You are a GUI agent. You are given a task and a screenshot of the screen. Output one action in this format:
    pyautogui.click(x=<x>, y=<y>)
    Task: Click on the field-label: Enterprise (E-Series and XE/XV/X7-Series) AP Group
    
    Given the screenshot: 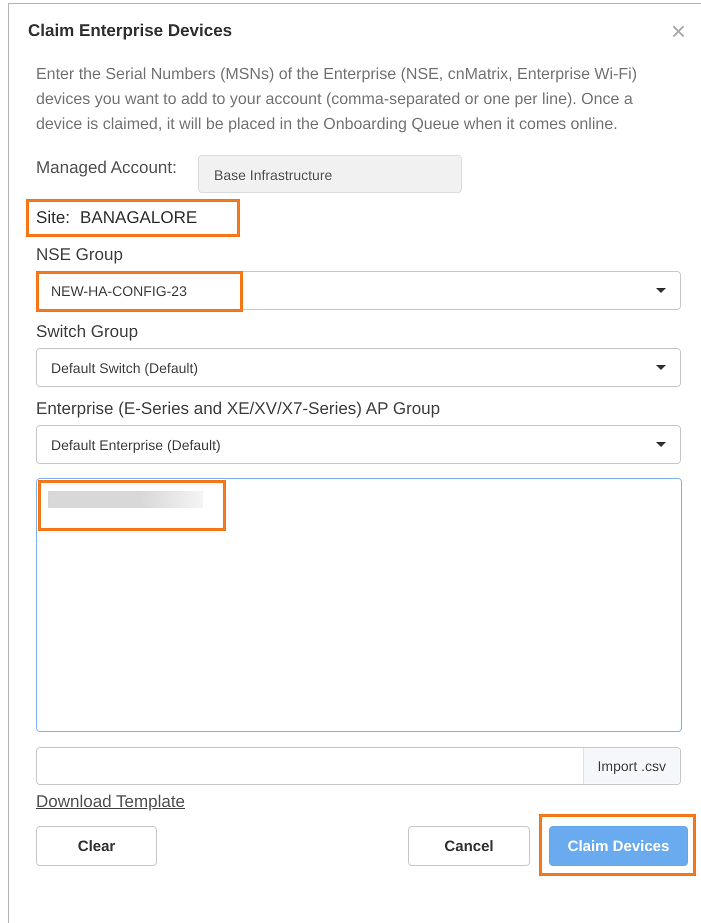 What is the action you would take?
    pyautogui.click(x=239, y=409)
    